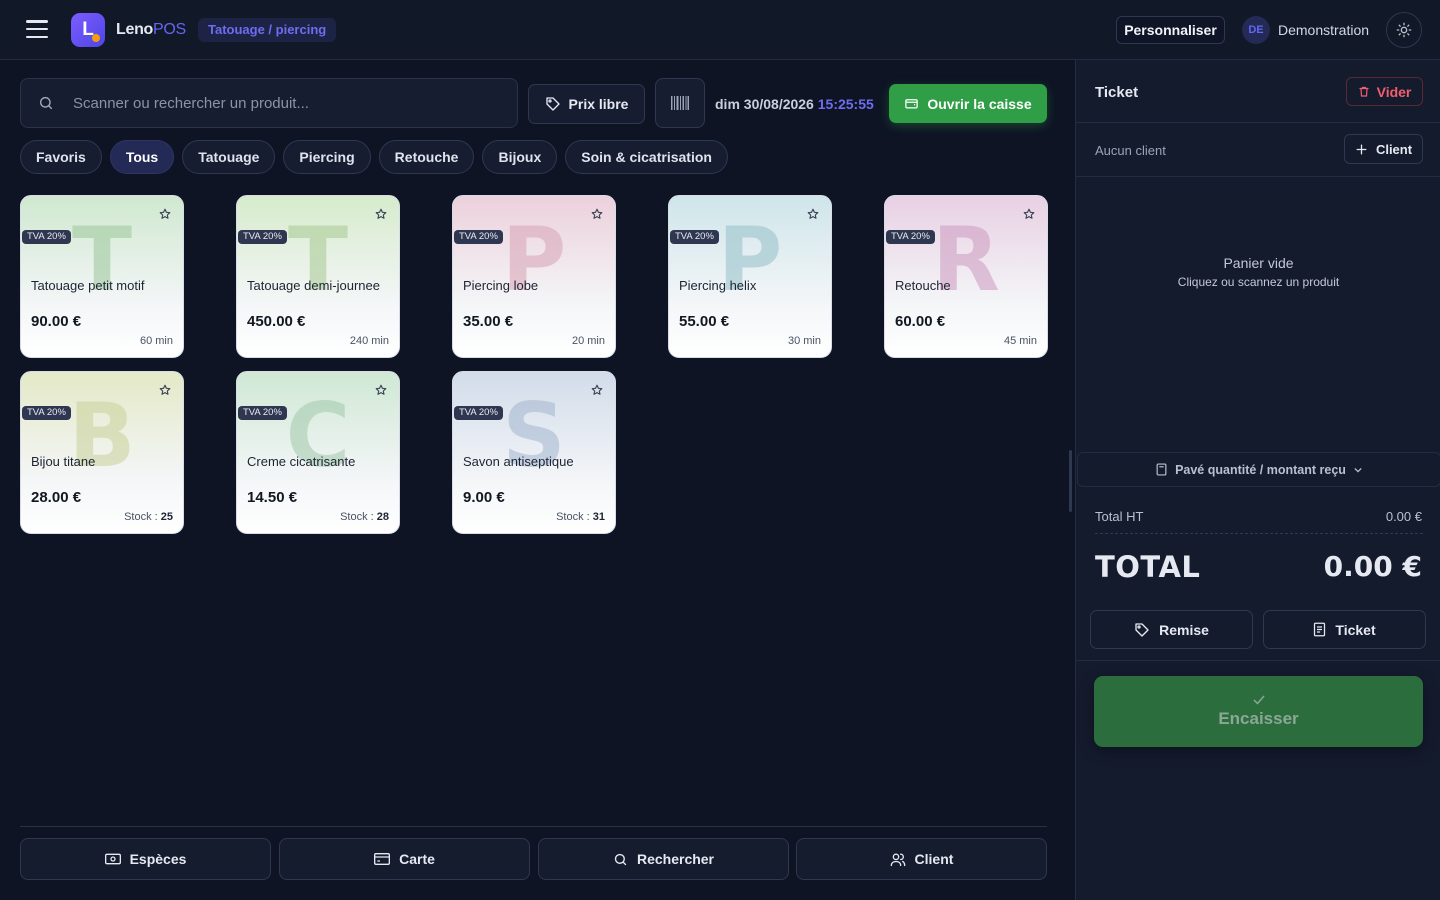 The height and width of the screenshot is (900, 1440). I want to click on rechercher-payment-button: Rechercher, so click(663, 859).